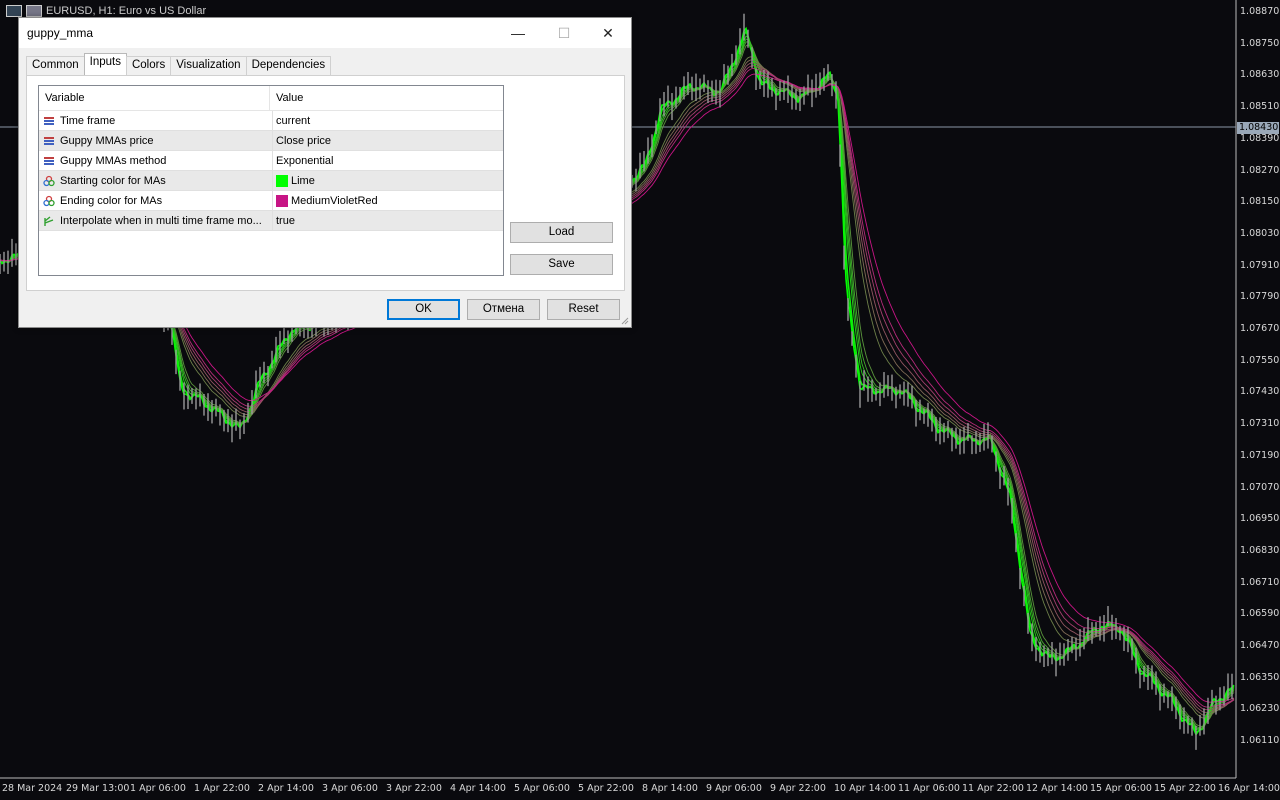 The height and width of the screenshot is (800, 1280). I want to click on time-tick-label: 1 Apr 06:00, so click(158, 788).